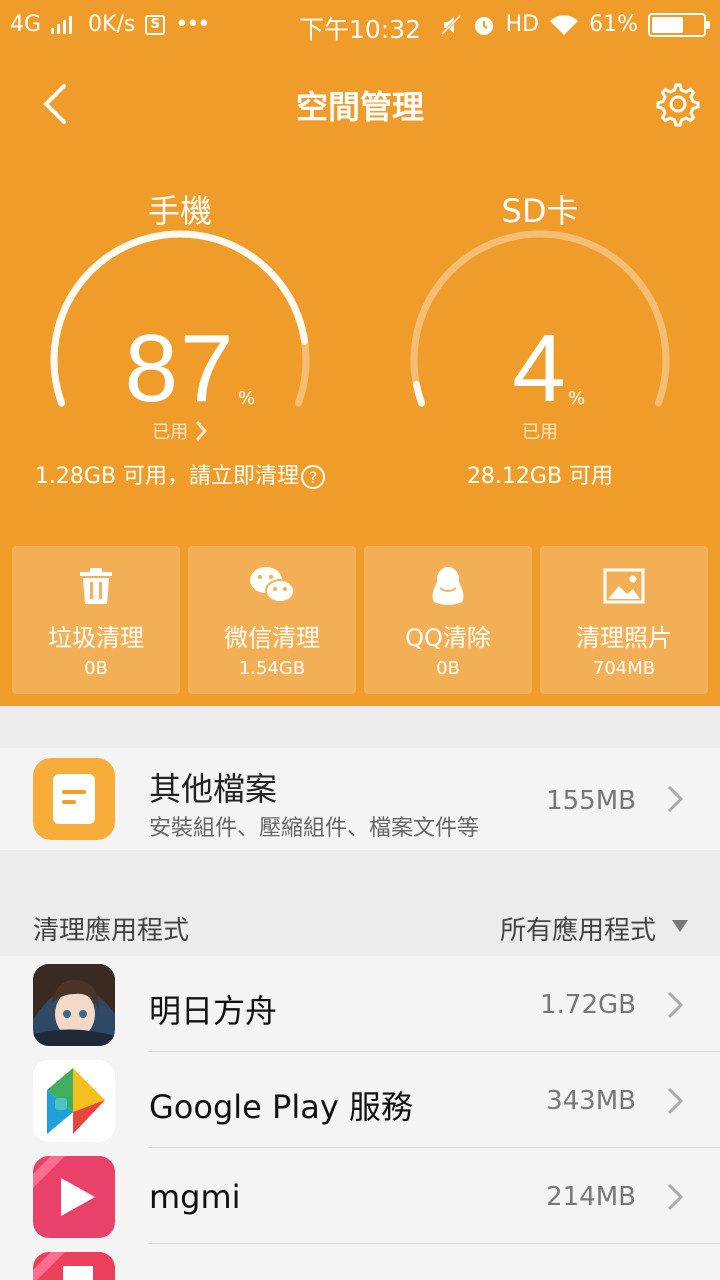 This screenshot has height=1280, width=720. Describe the element at coordinates (522, 24) in the screenshot. I see `hd-indicator: HD` at that location.